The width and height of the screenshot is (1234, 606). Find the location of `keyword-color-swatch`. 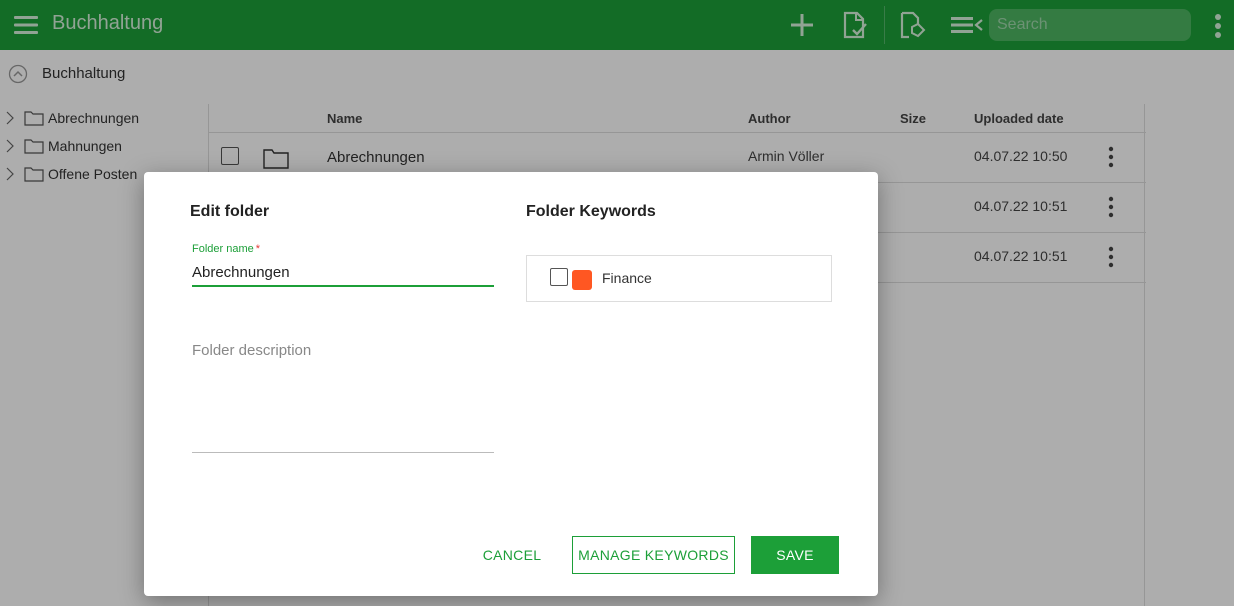

keyword-color-swatch is located at coordinates (582, 280).